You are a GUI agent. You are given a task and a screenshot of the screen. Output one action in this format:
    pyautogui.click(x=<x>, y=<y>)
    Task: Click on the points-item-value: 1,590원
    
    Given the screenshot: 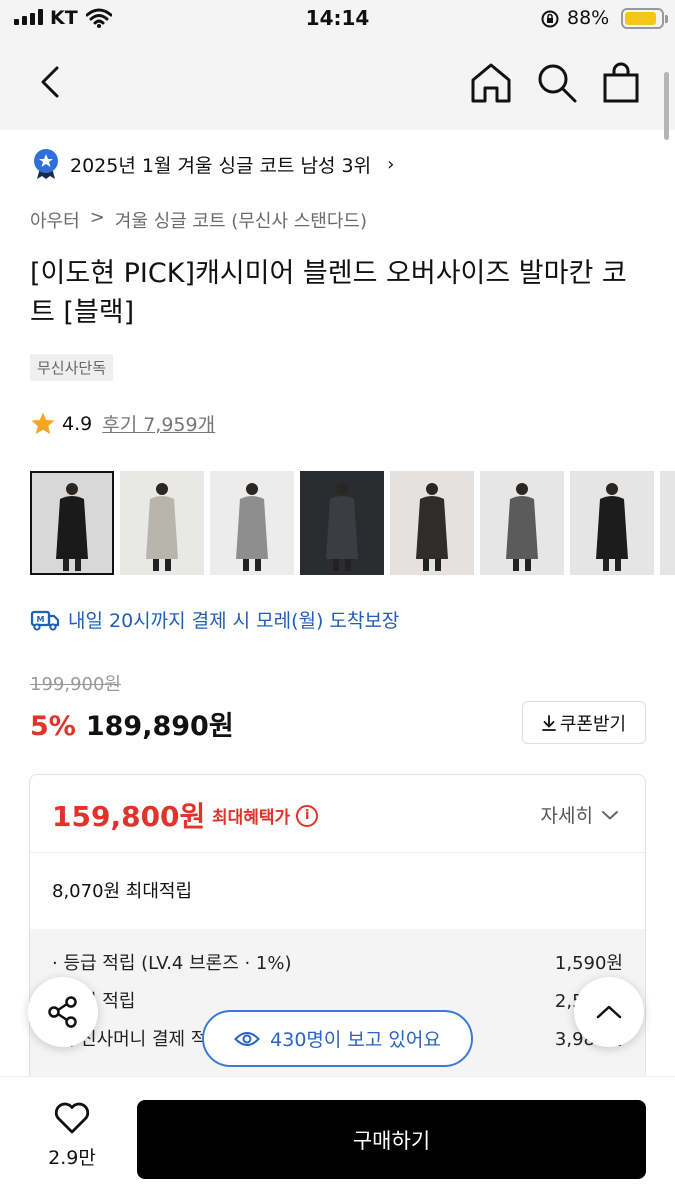 What is the action you would take?
    pyautogui.click(x=588, y=963)
    